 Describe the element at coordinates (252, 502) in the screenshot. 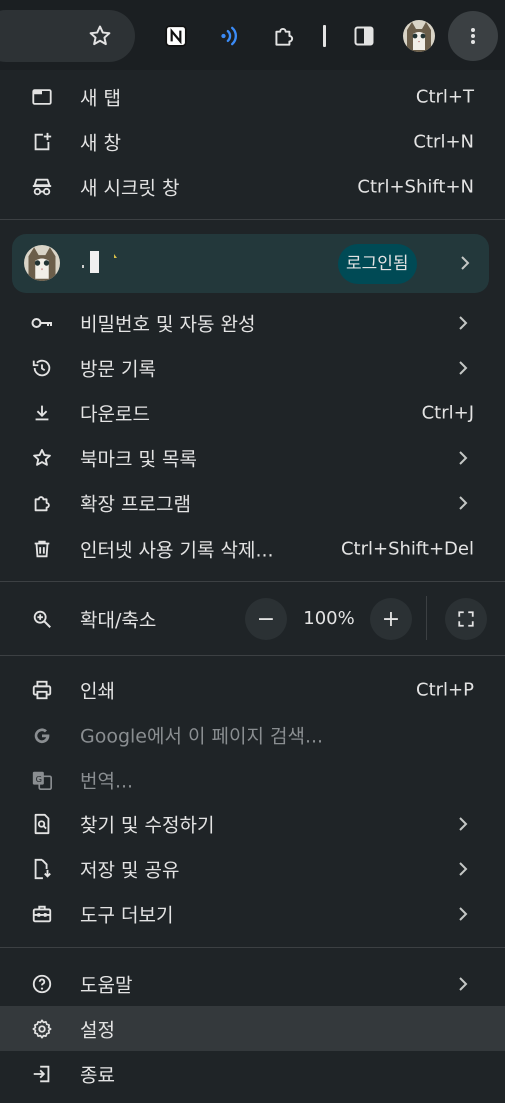

I see `menu-item-extensions: 확장 프로그램` at that location.